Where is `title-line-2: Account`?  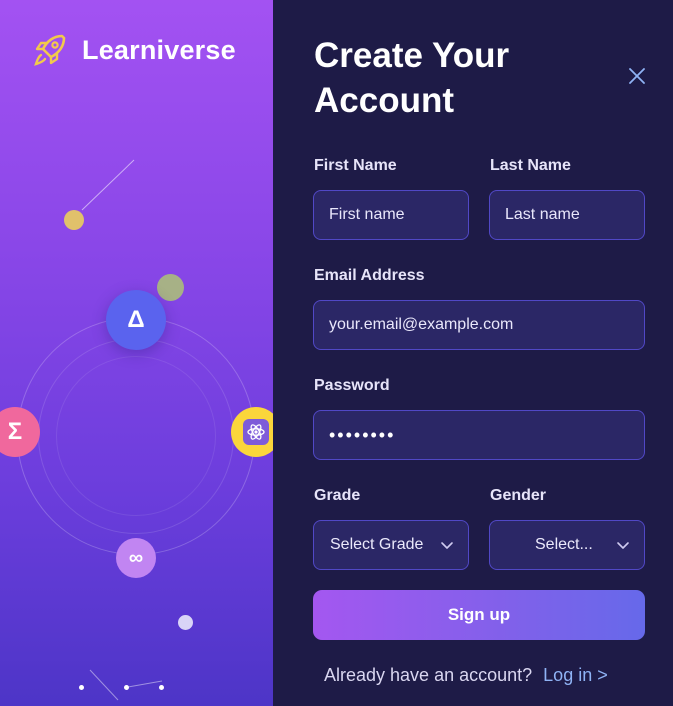
title-line-2: Account is located at coordinates (384, 100).